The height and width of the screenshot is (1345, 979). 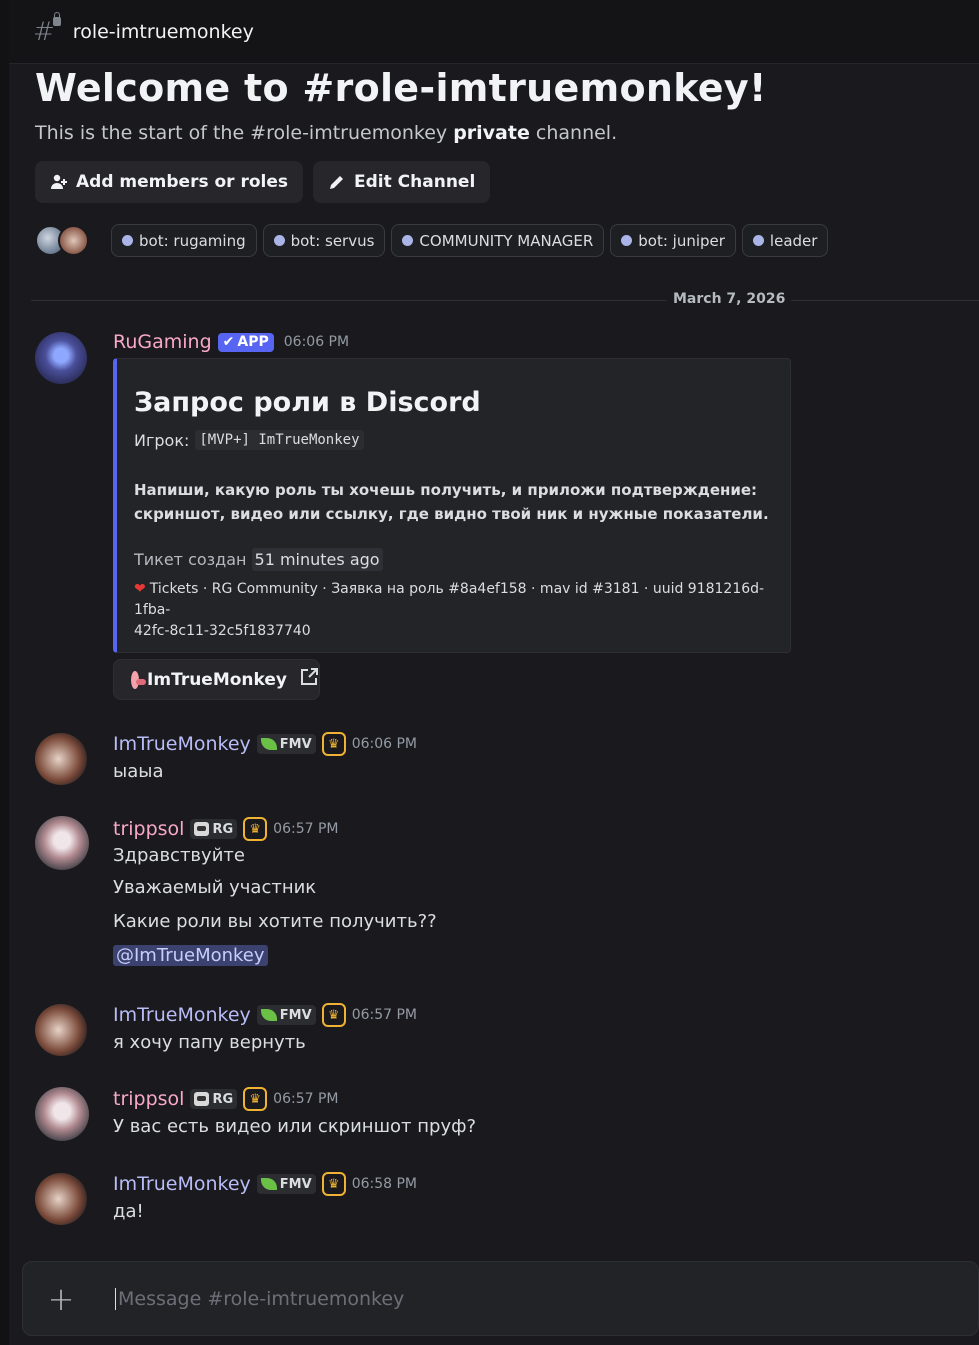 What do you see at coordinates (337, 182) in the screenshot?
I see `pencil-icon` at bounding box center [337, 182].